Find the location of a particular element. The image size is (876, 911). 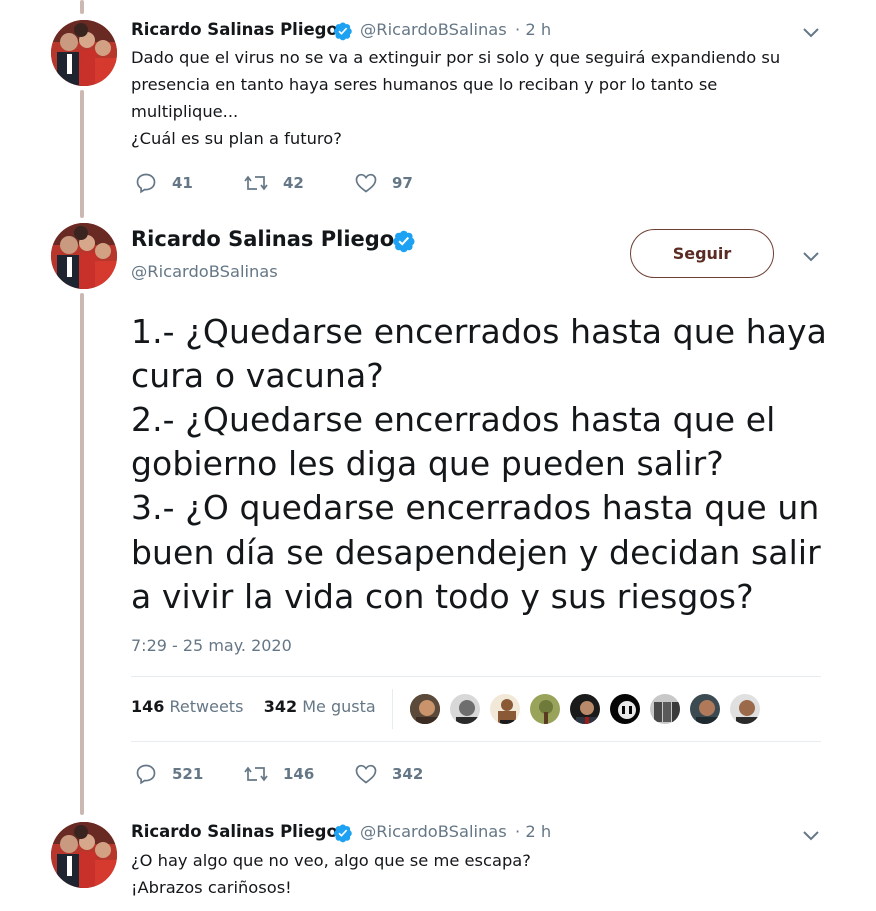

retweets-stat-count: 146 is located at coordinates (148, 706).